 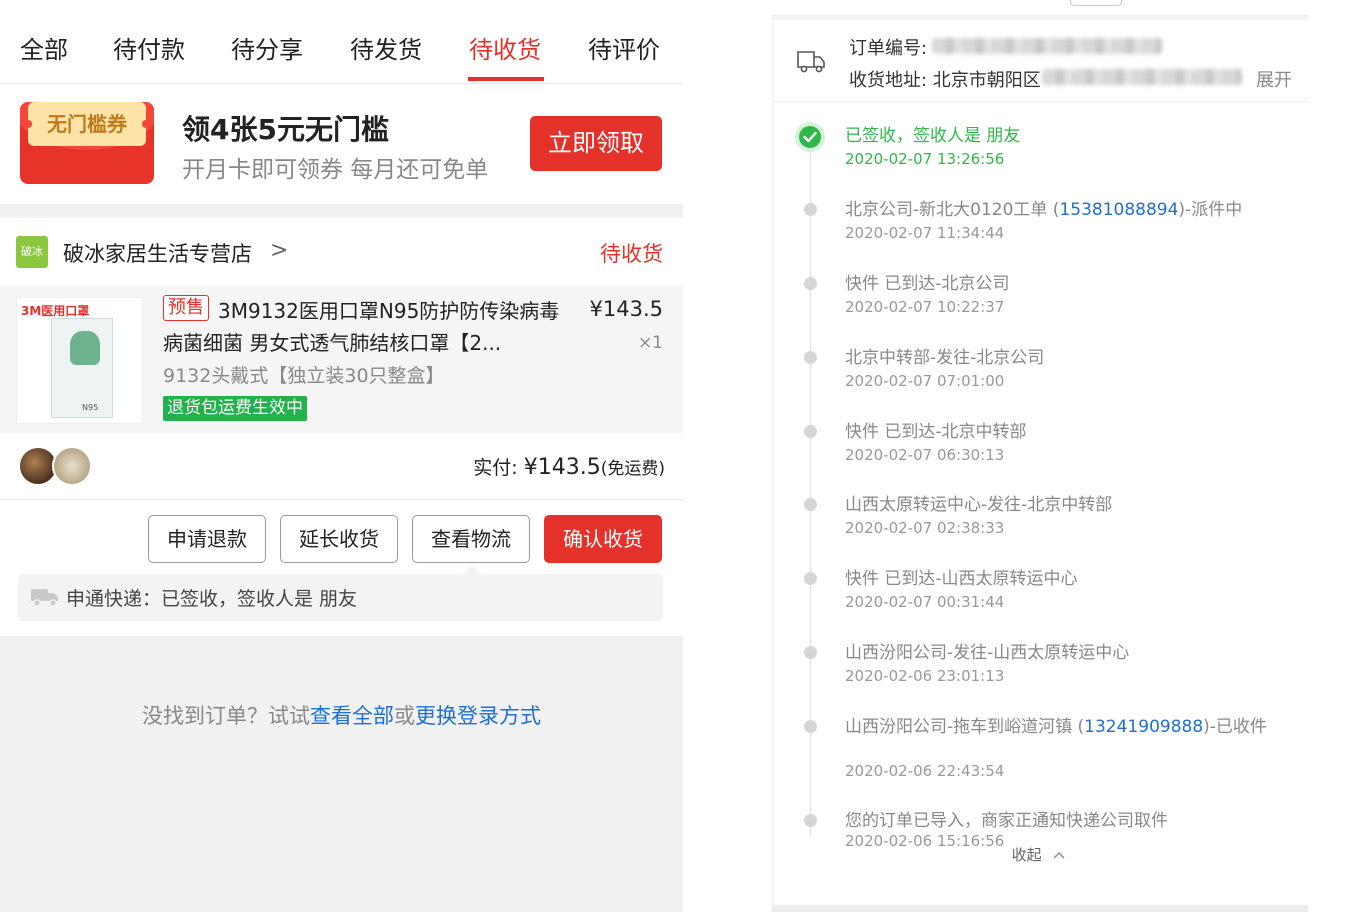 What do you see at coordinates (626, 309) in the screenshot?
I see `product-price: ¥143.5` at bounding box center [626, 309].